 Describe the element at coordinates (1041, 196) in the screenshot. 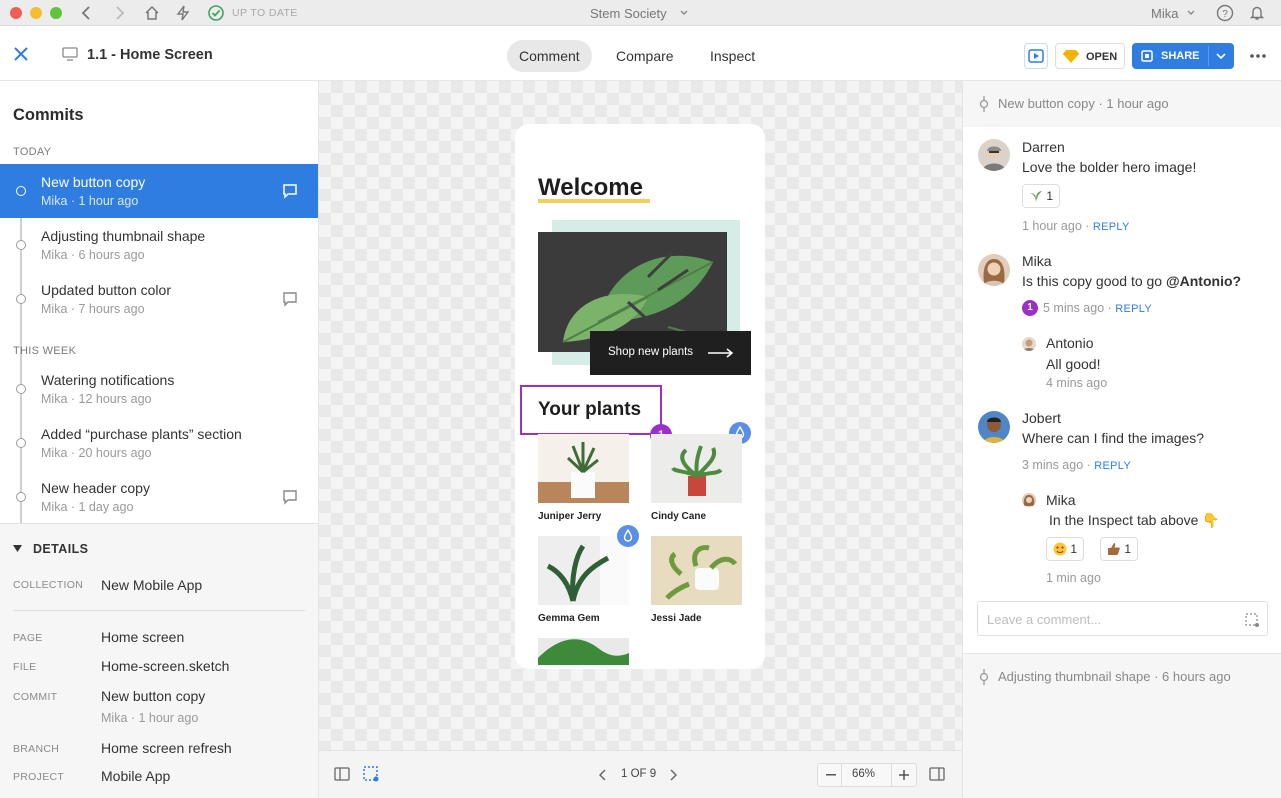

I see `reaction-plant: 1` at that location.